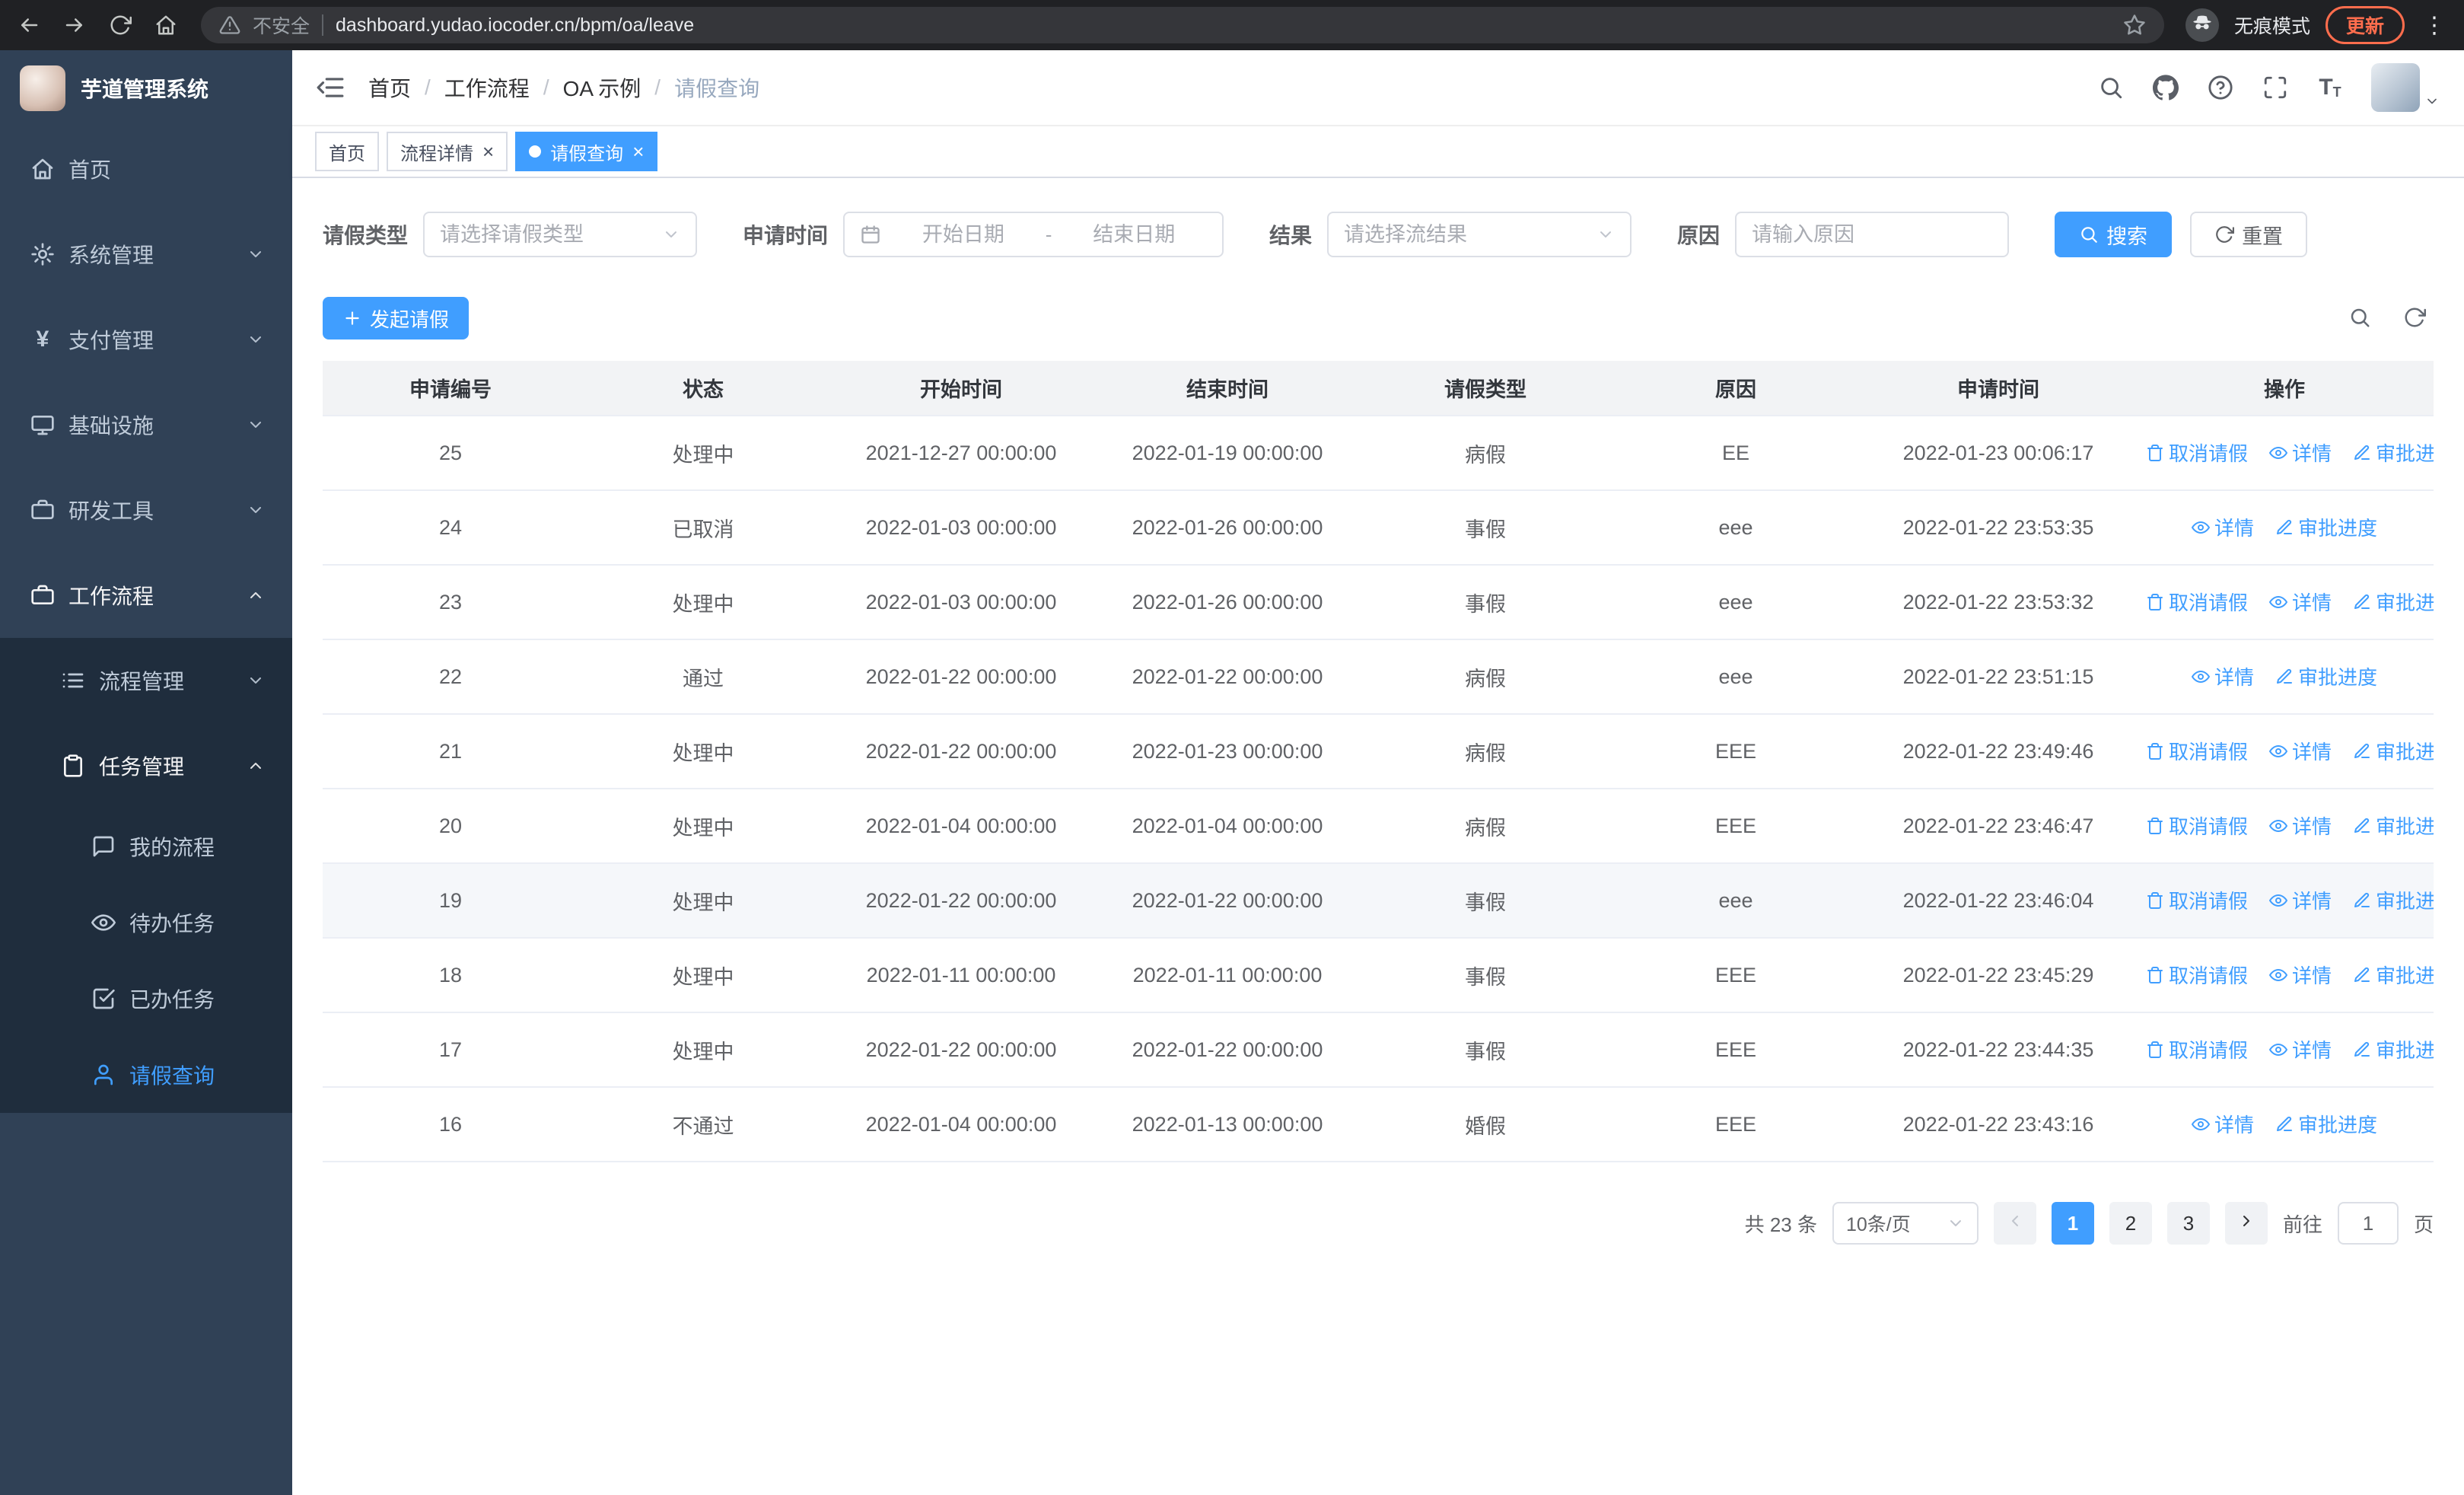  I want to click on apply-time-label: 申请时间, so click(786, 235).